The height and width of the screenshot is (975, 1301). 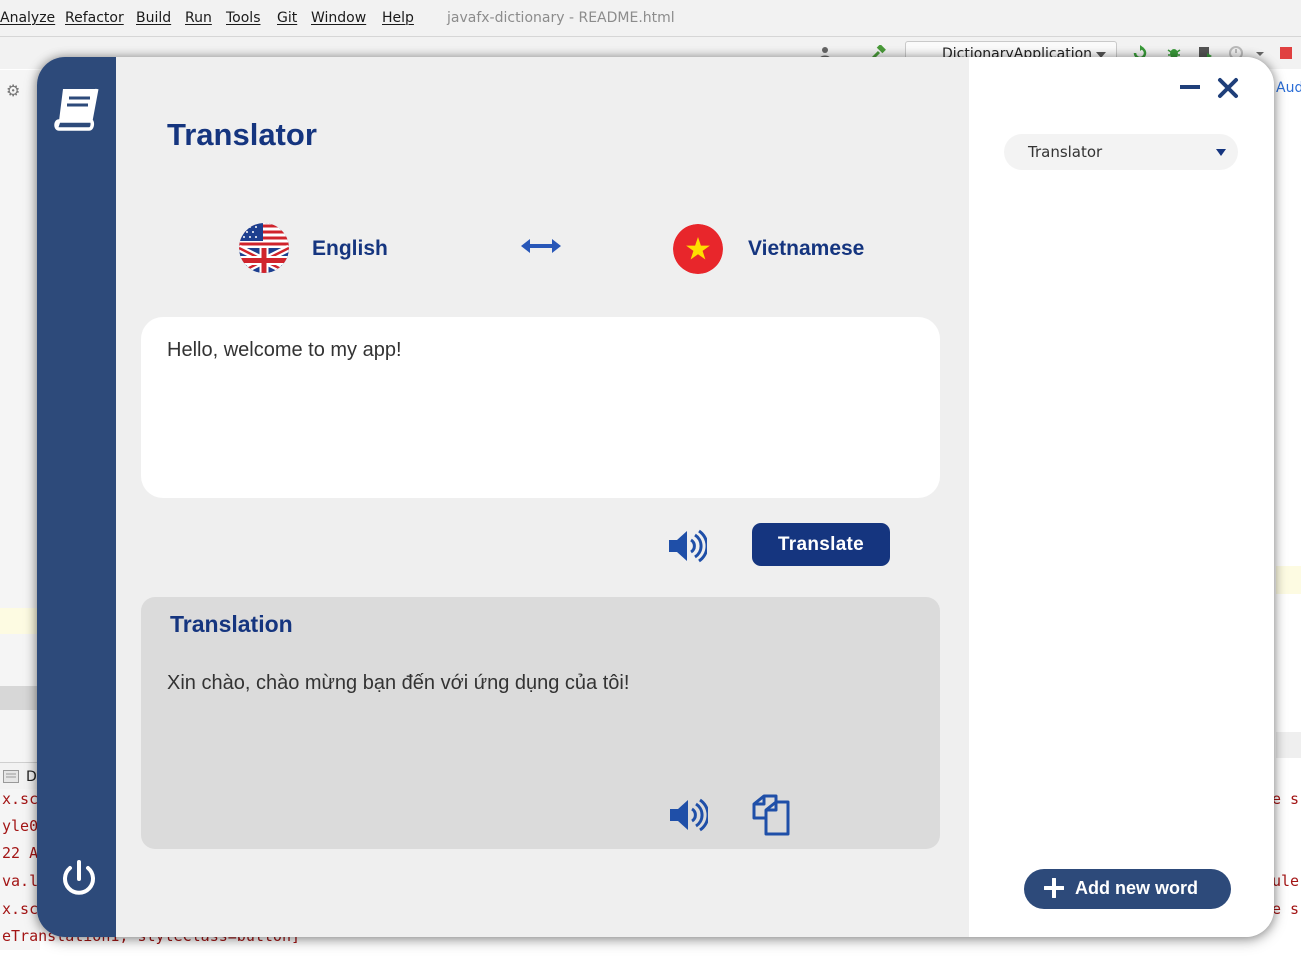 What do you see at coordinates (20, 853) in the screenshot?
I see `console-line: 22 A` at bounding box center [20, 853].